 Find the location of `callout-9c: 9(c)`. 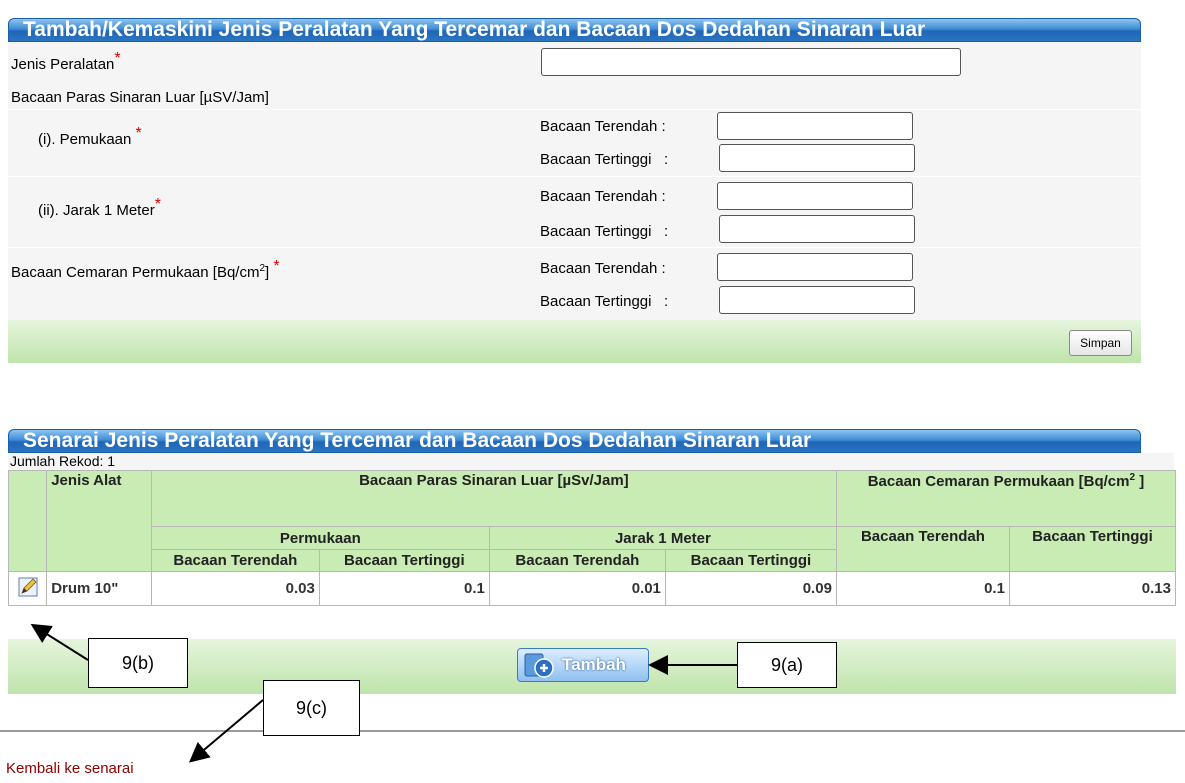

callout-9c: 9(c) is located at coordinates (311, 708).